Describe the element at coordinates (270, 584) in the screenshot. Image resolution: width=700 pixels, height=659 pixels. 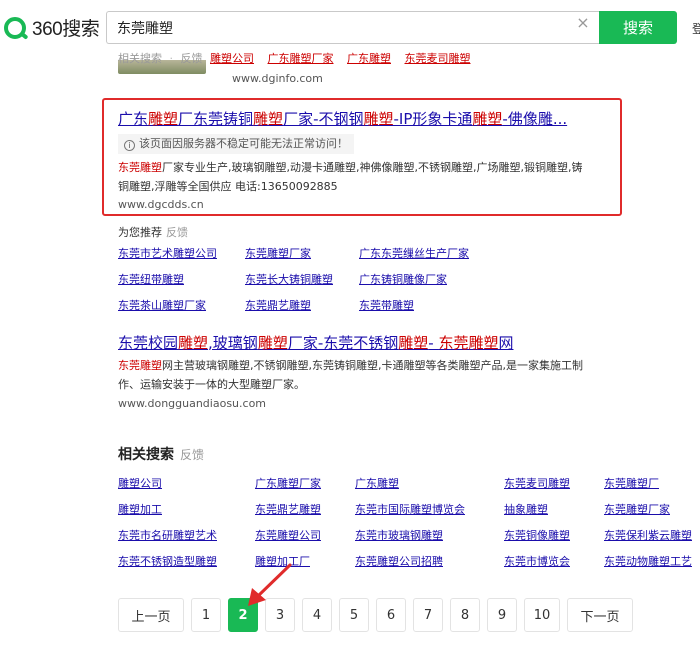
I see `annotation-arrow-icon` at that location.